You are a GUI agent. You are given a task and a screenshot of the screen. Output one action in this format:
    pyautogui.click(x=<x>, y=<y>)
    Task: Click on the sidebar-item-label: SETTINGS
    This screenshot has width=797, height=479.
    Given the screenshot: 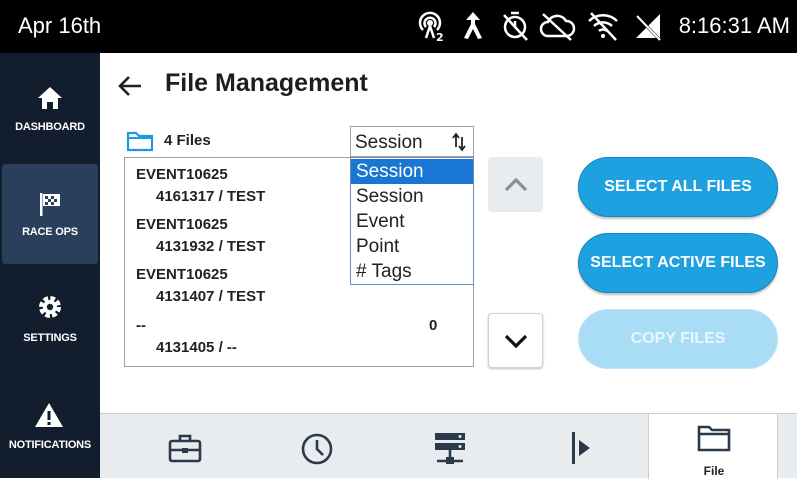 What is the action you would take?
    pyautogui.click(x=50, y=338)
    